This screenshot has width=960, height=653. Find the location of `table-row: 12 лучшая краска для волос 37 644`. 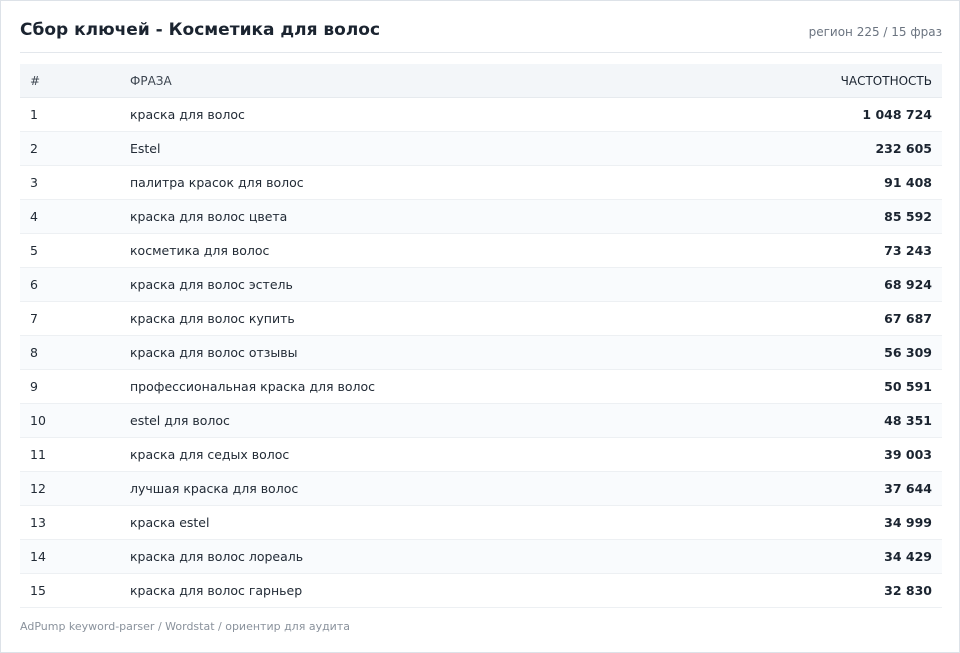

table-row: 12 лучшая краска для волос 37 644 is located at coordinates (481, 488).